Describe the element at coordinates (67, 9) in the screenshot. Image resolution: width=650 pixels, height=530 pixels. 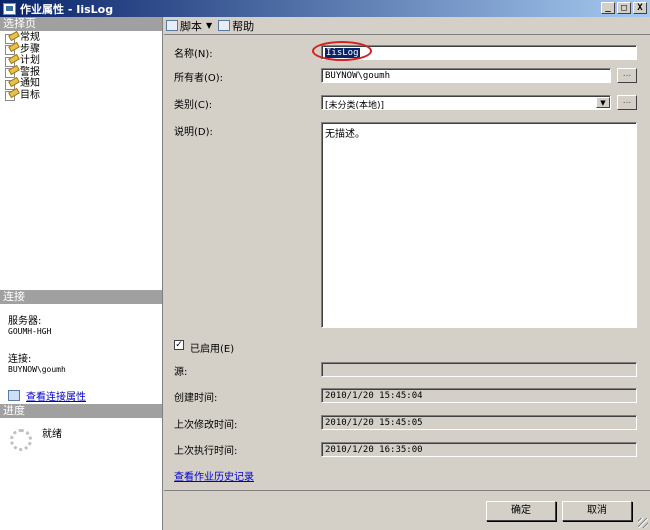
I see `window-title: 作业属性 - IisLog` at that location.